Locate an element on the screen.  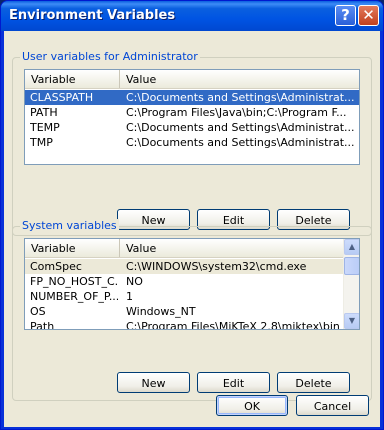
ok-button: OK is located at coordinates (252, 405).